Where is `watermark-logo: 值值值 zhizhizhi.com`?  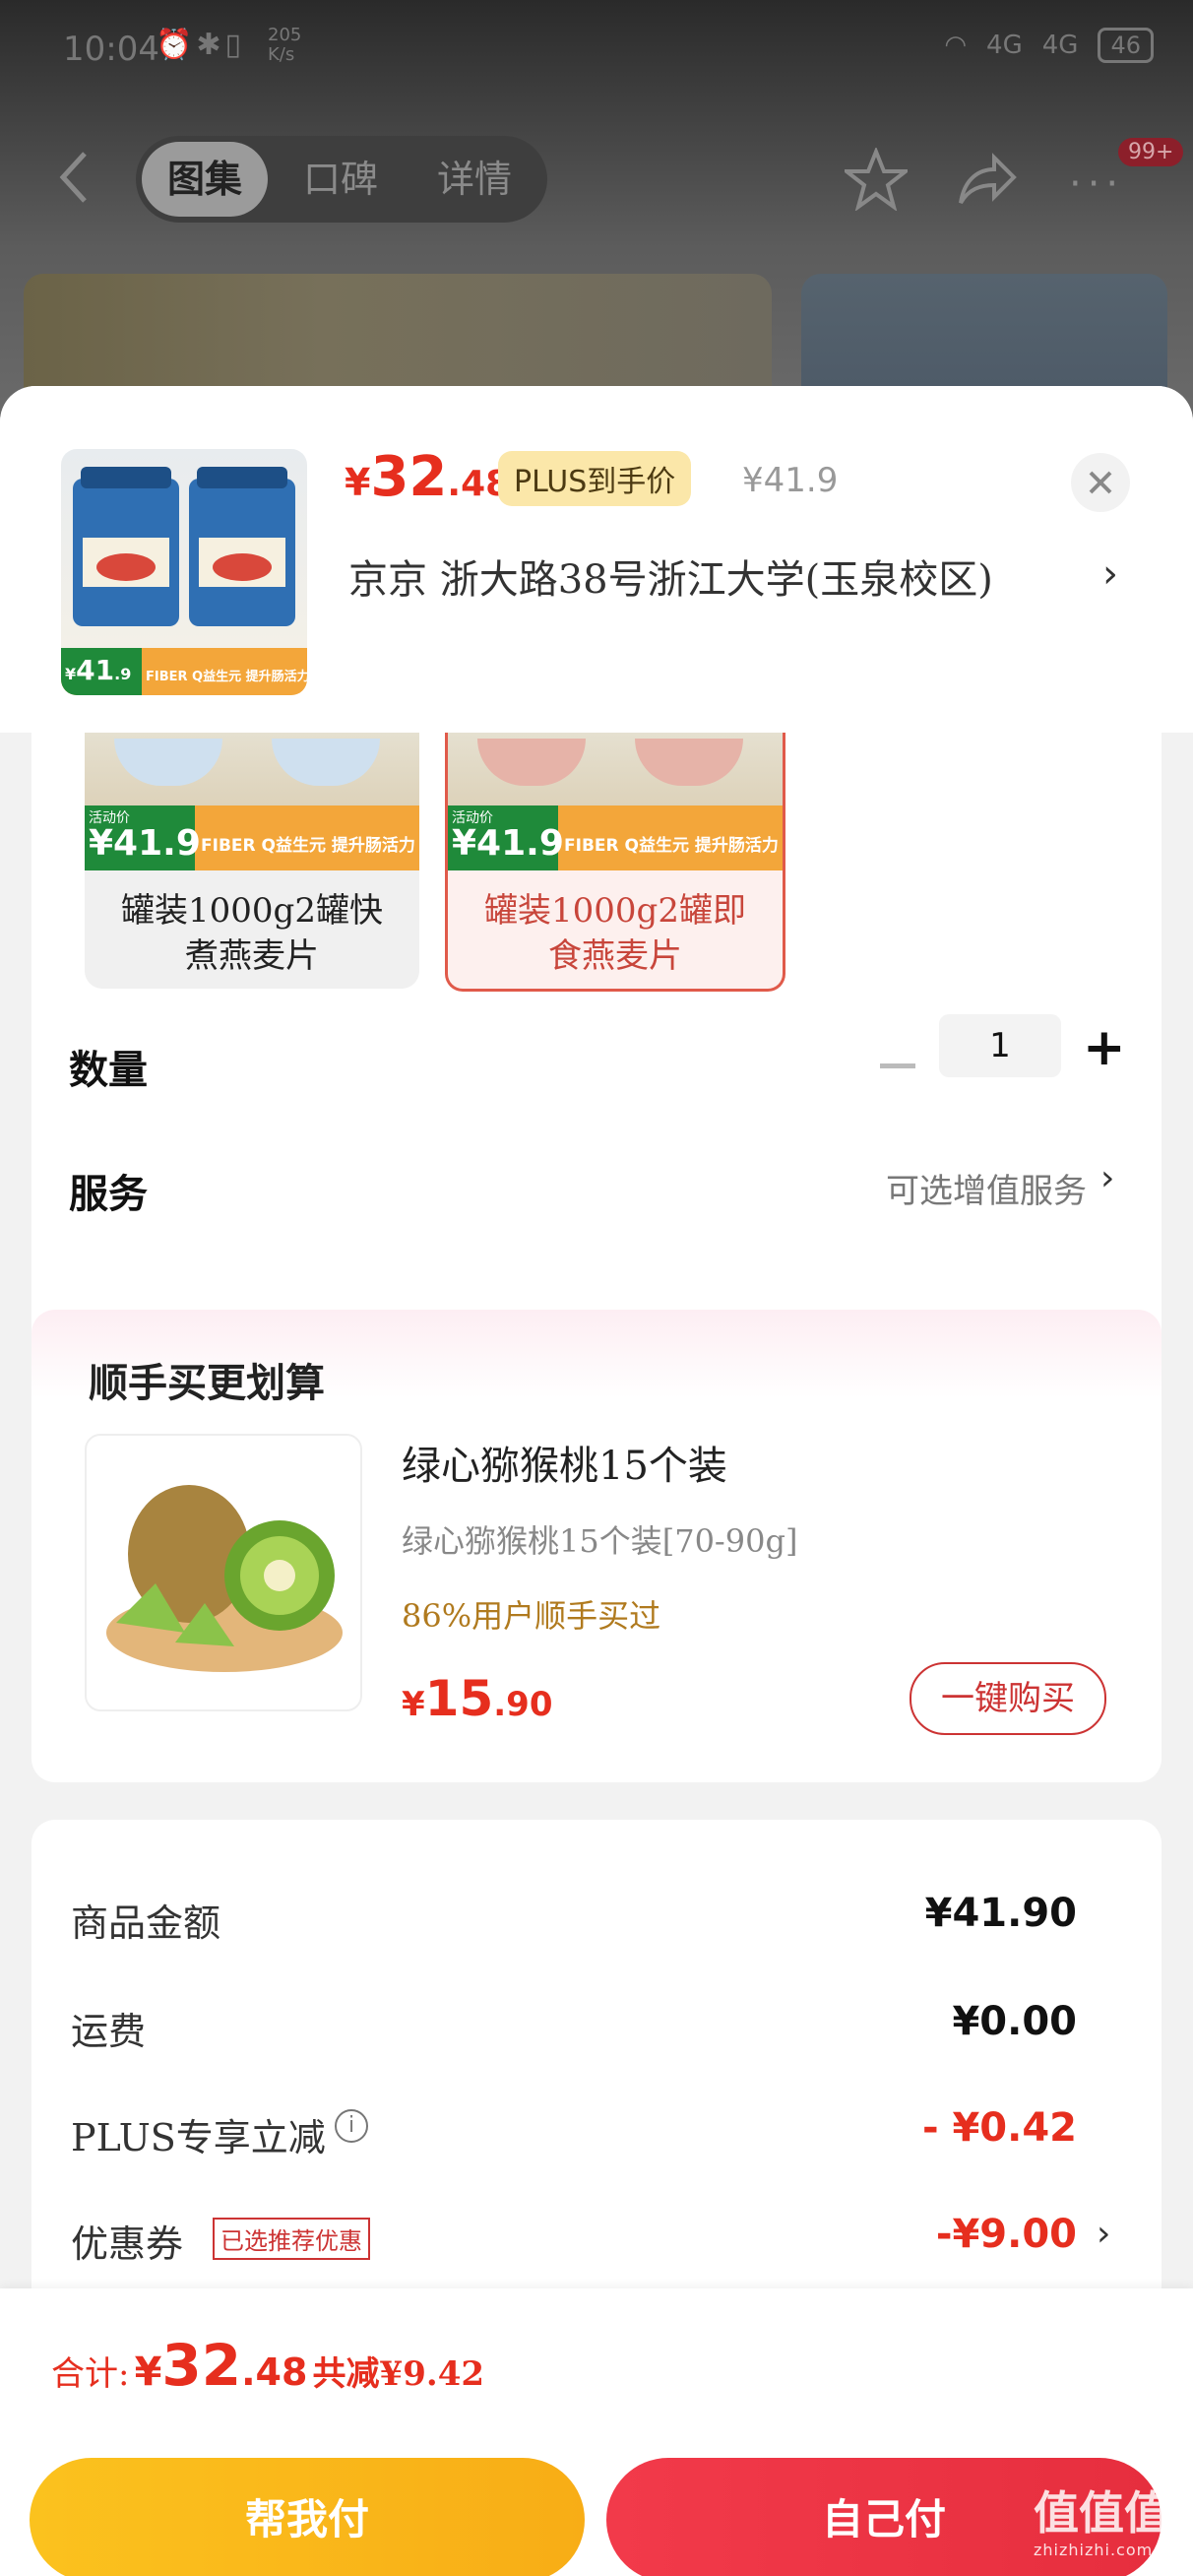 watermark-logo: 值值值 zhizhizhi.com is located at coordinates (1101, 2522).